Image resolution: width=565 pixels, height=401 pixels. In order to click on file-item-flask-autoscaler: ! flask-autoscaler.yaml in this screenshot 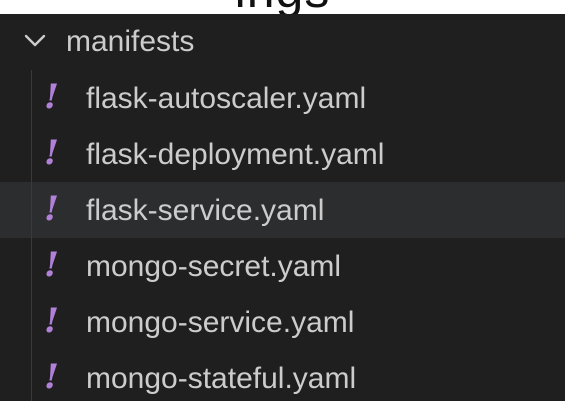, I will do `click(282, 98)`.